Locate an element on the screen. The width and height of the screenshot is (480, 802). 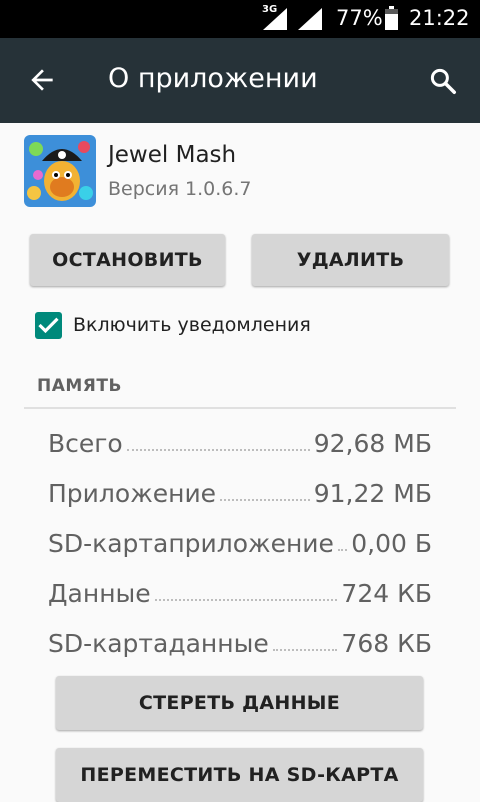
storage-row-total: Всего 92,68 МБ is located at coordinates (240, 441).